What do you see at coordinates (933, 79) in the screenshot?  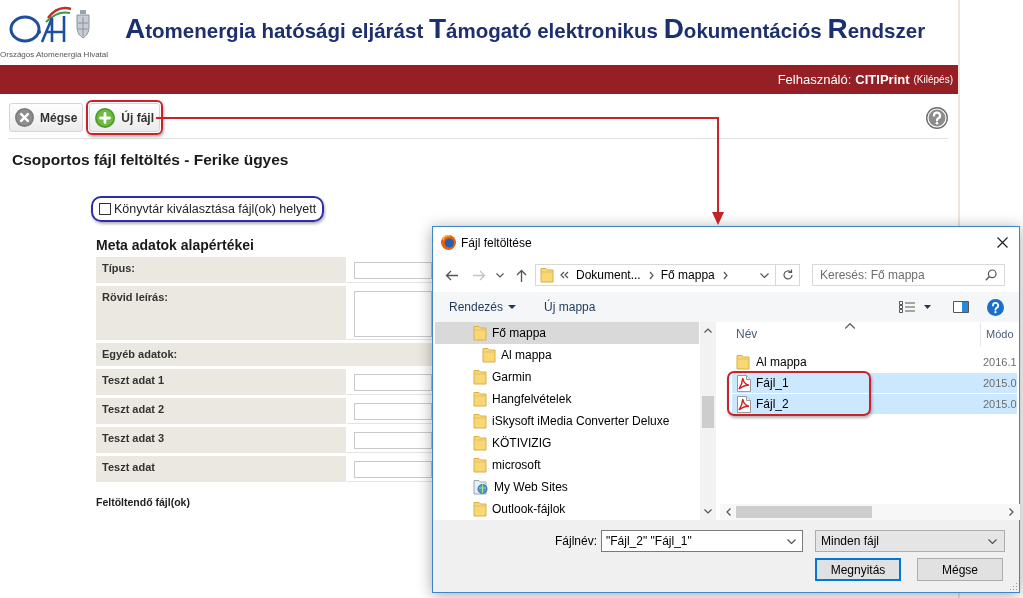 I see `logout-link: (Kilépés)` at bounding box center [933, 79].